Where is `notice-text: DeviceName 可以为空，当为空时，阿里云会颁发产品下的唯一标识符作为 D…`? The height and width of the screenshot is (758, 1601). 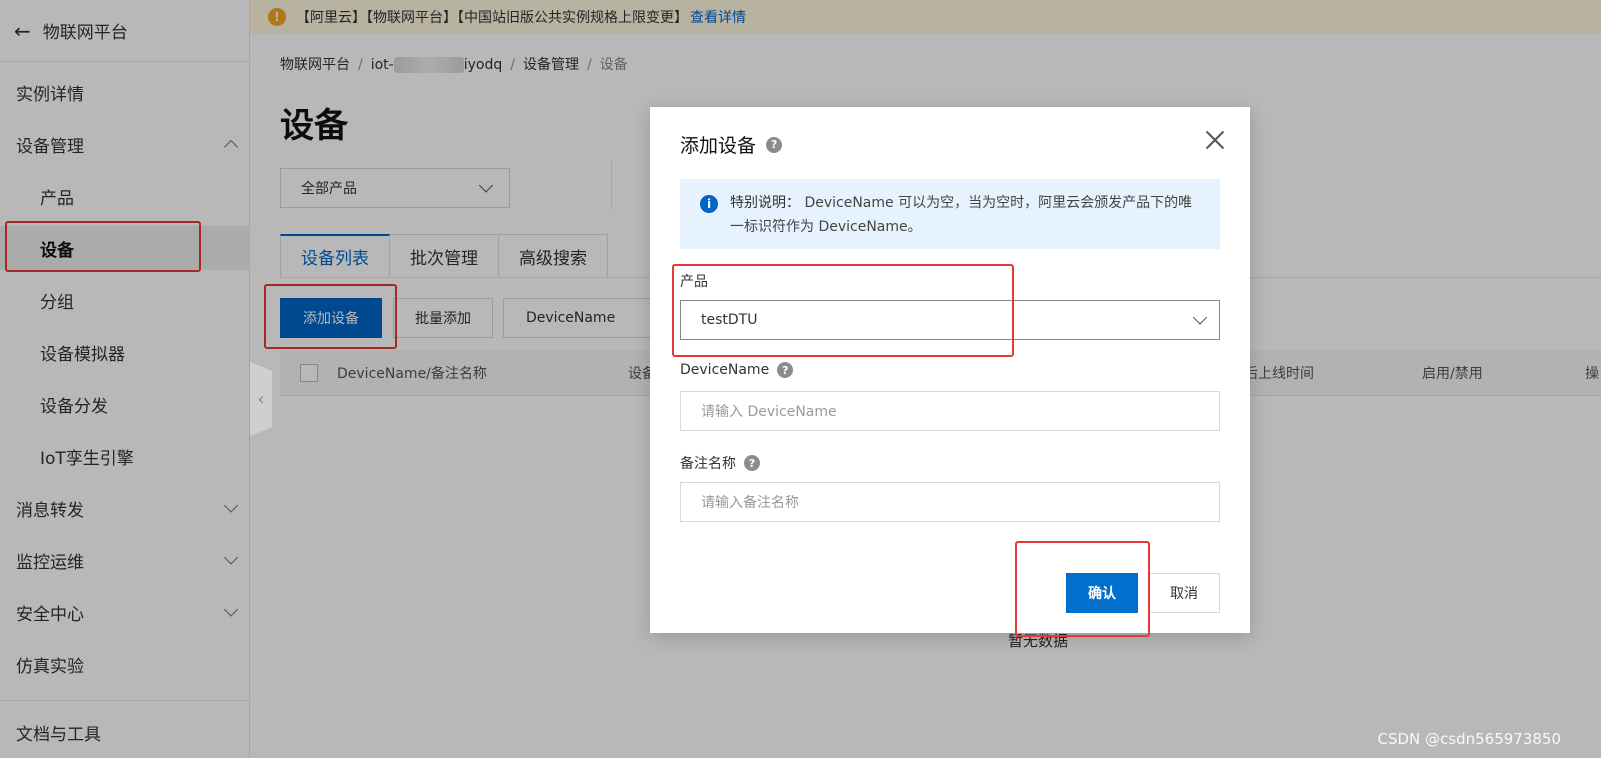 notice-text: DeviceName 可以为空，当为空时，阿里云会颁发产品下的唯一标识符作为 D… is located at coordinates (961, 215).